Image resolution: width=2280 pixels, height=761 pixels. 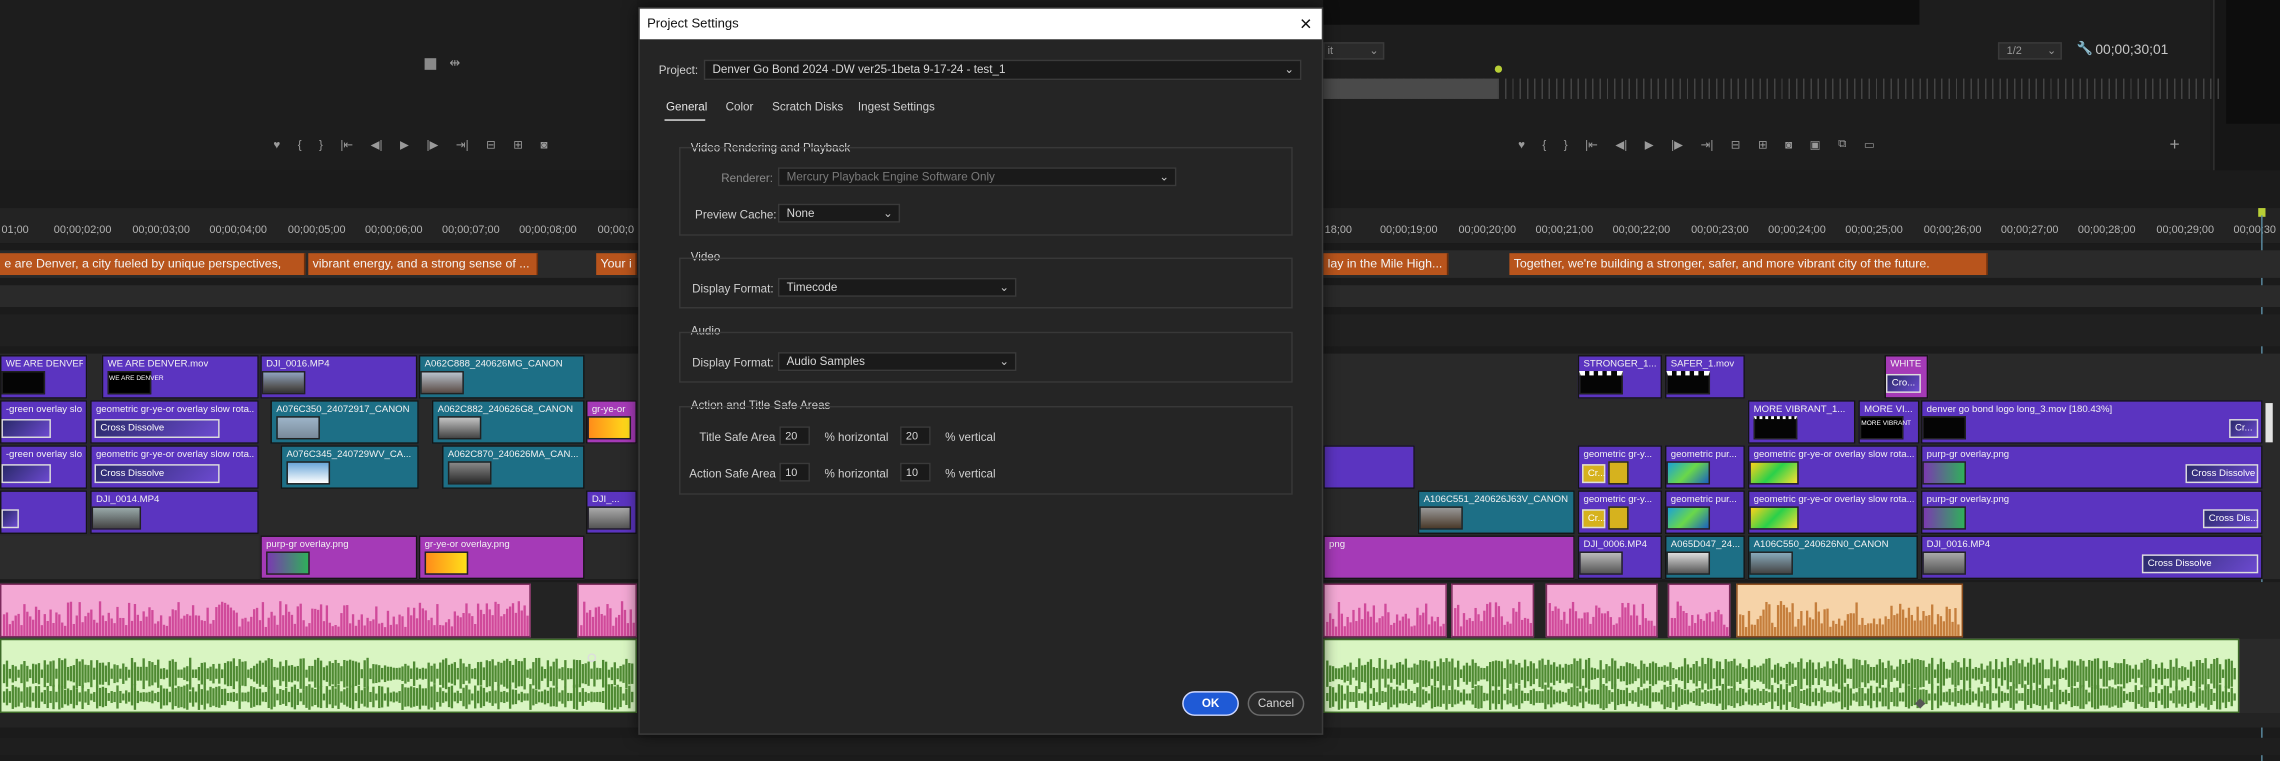 What do you see at coordinates (1449, 557) in the screenshot?
I see `video-clip: png` at bounding box center [1449, 557].